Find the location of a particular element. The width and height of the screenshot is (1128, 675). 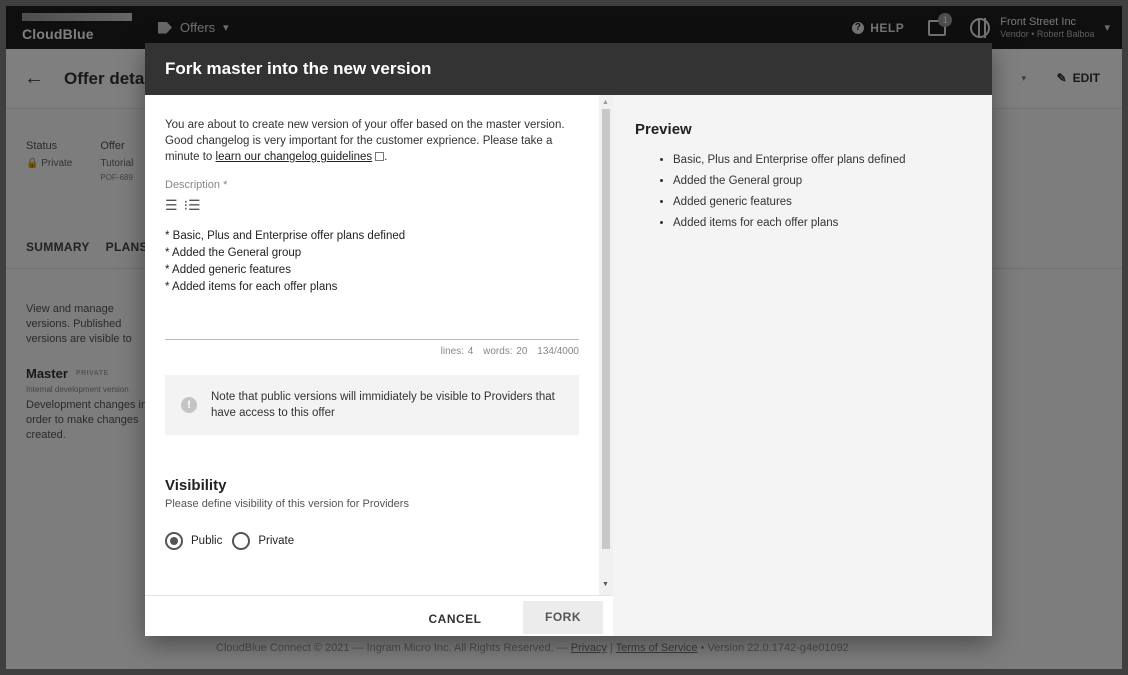

radio-private: Private is located at coordinates (263, 541).